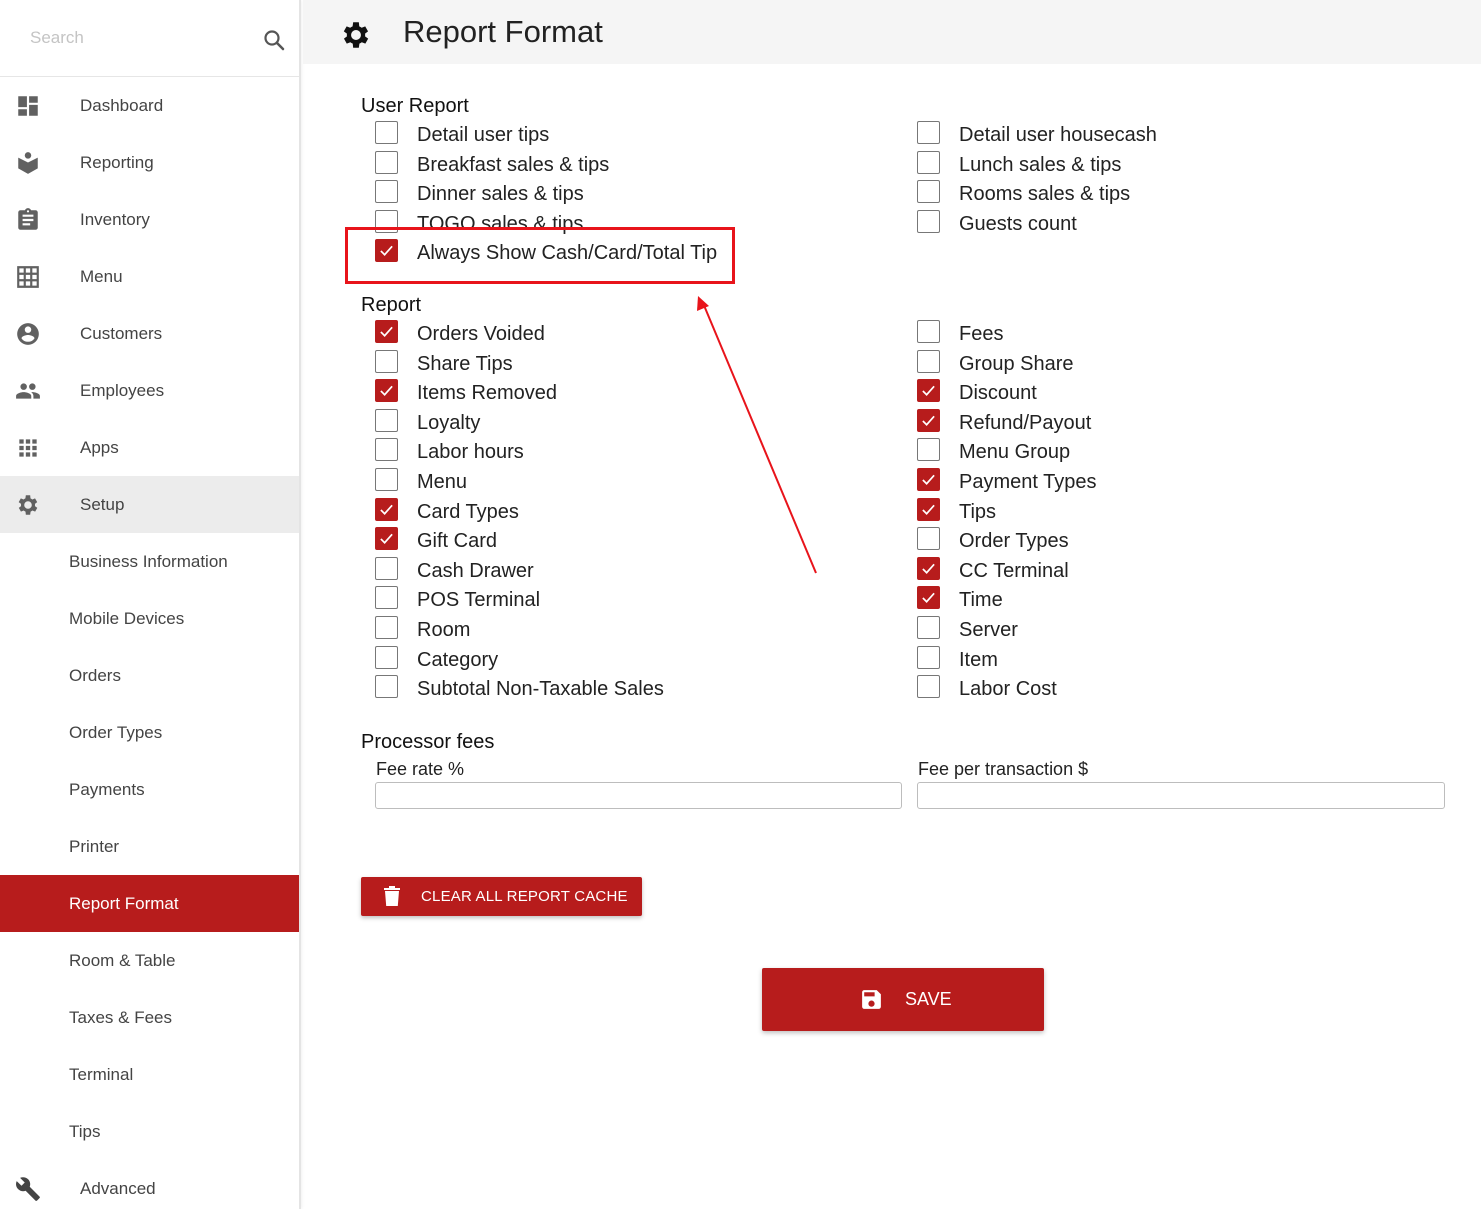 This screenshot has height=1209, width=1481. I want to click on checkbox-label: Item, so click(978, 659).